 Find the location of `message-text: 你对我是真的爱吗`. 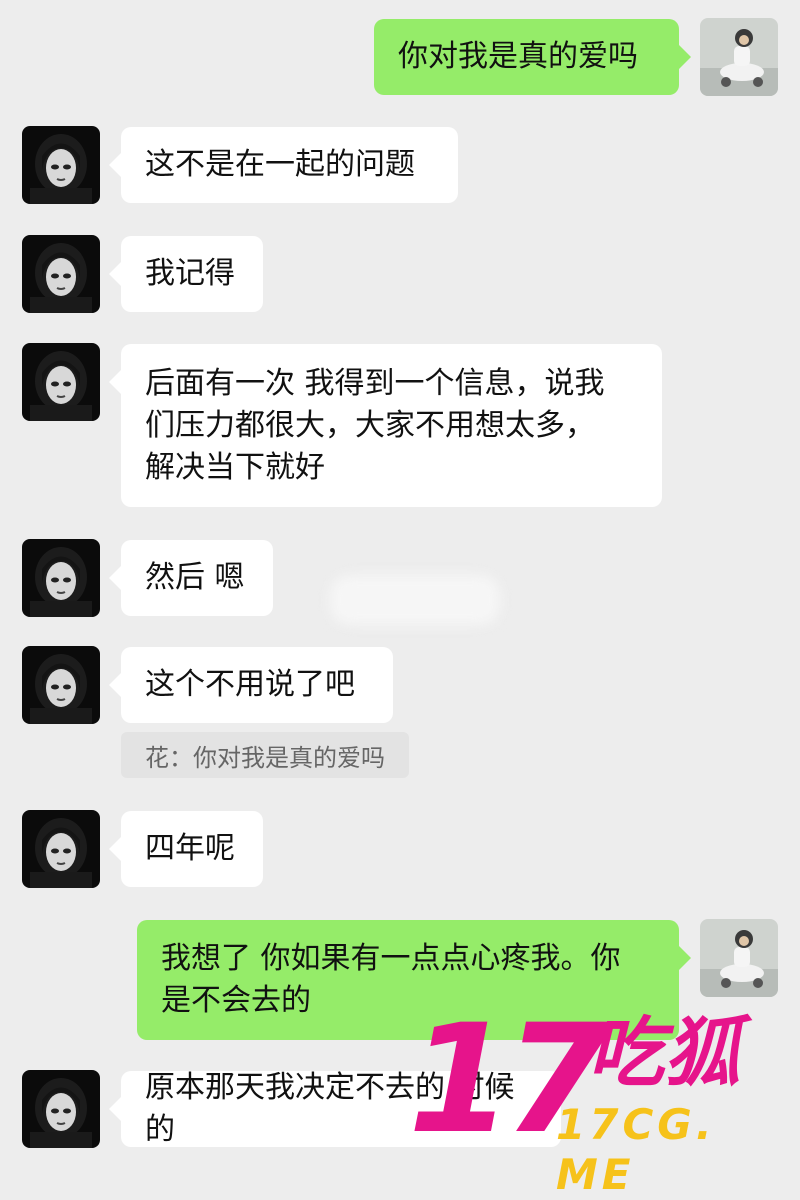

message-text: 你对我是真的爱吗 is located at coordinates (518, 56).